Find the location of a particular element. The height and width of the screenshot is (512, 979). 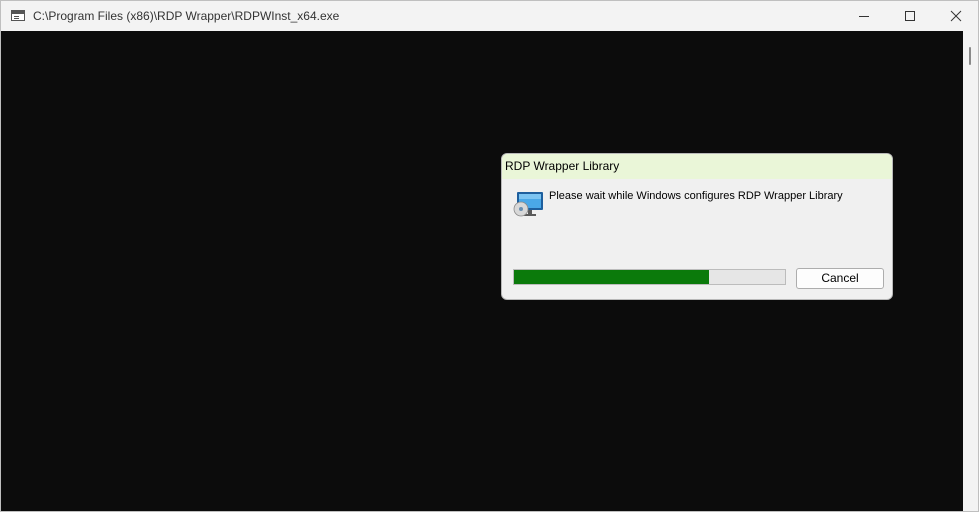

maximize-button is located at coordinates (910, 16).